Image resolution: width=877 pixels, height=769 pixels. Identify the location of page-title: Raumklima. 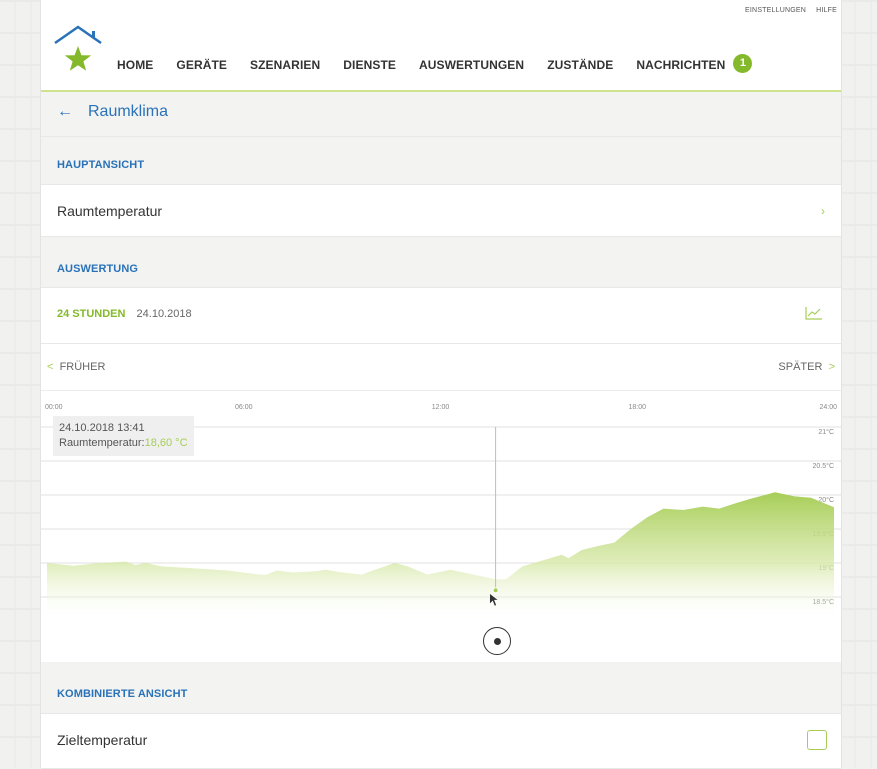
(128, 111).